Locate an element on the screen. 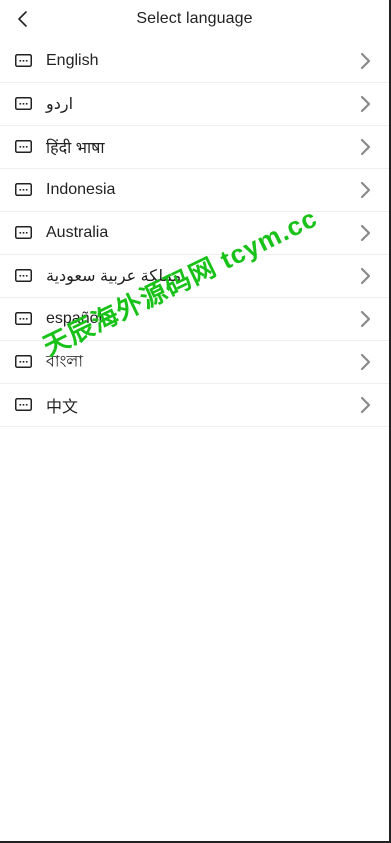 This screenshot has height=843, width=391. language-label: 中文 is located at coordinates (62, 407).